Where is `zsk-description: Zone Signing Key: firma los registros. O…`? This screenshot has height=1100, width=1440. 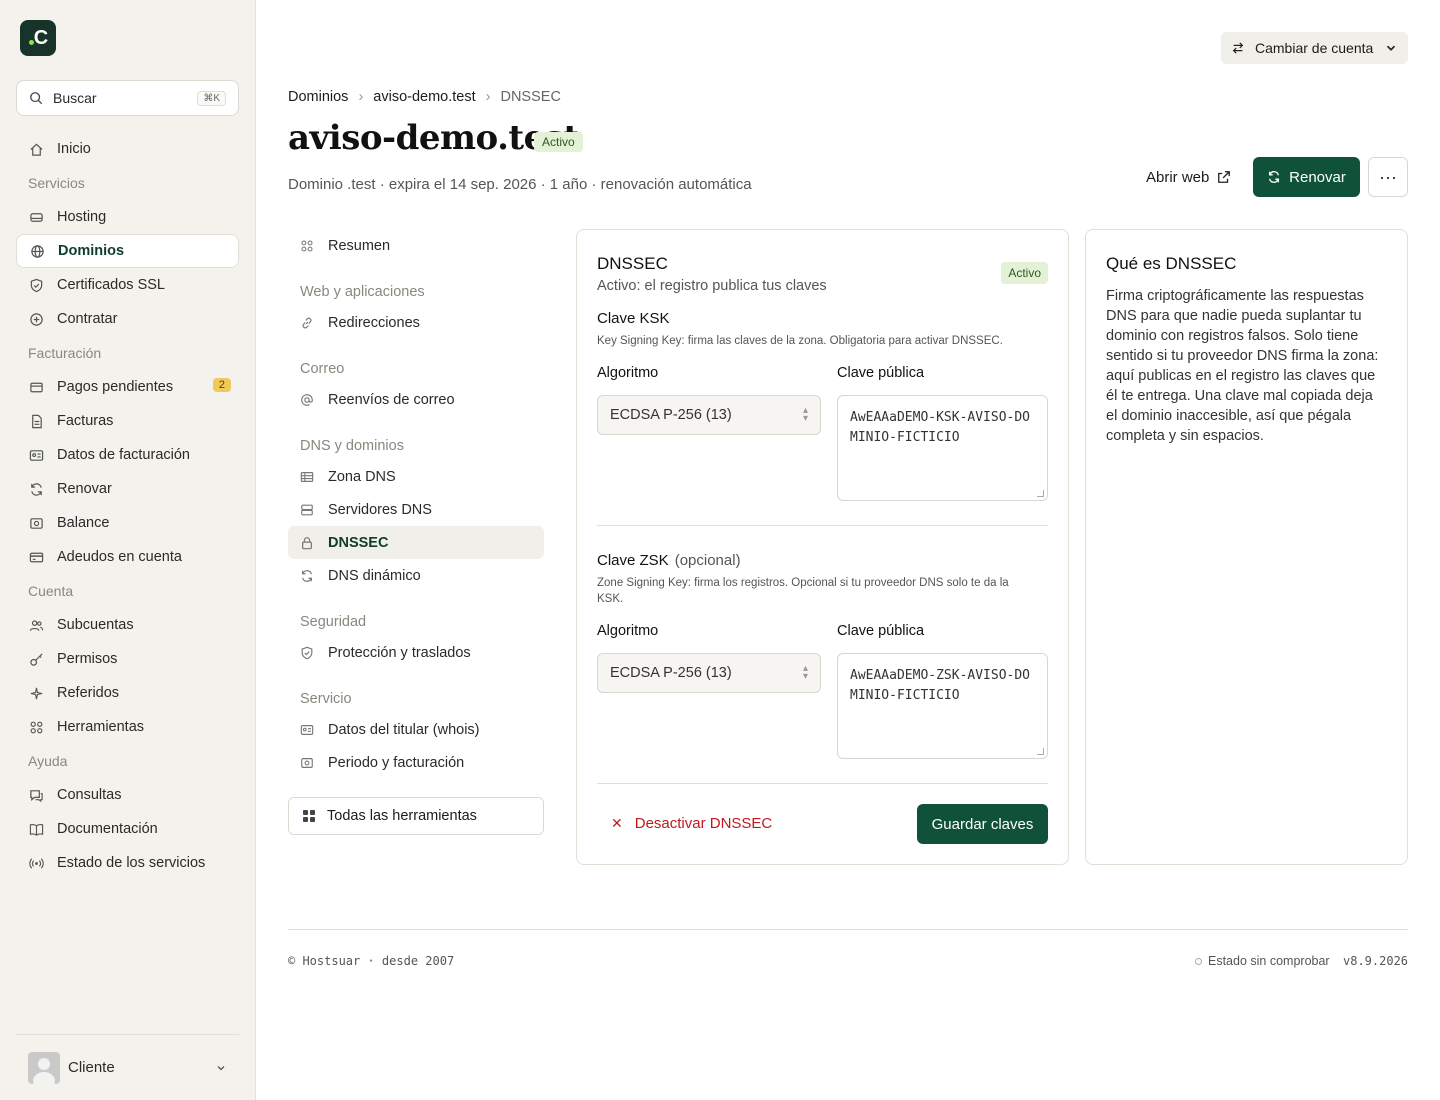
zsk-description: Zone Signing Key: firma los registros. O… is located at coordinates (803, 591).